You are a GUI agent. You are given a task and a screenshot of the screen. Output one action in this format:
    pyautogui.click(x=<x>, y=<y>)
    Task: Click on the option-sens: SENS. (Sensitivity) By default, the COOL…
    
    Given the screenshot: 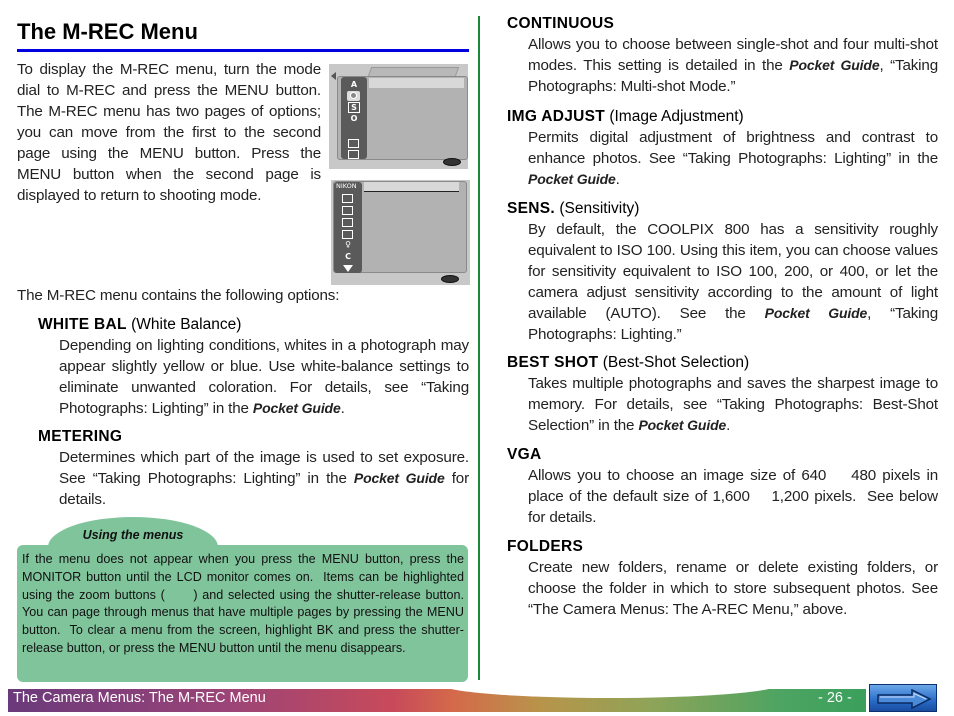 What is the action you would take?
    pyautogui.click(x=722, y=271)
    